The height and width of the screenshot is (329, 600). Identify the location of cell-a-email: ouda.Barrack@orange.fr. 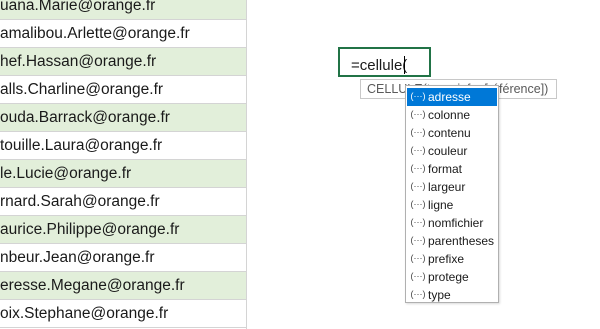
(123, 118).